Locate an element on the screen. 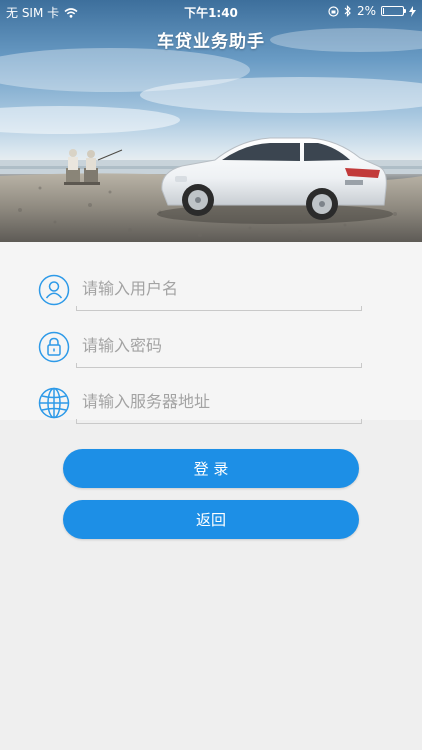  battery-percent: 2% is located at coordinates (366, 11).